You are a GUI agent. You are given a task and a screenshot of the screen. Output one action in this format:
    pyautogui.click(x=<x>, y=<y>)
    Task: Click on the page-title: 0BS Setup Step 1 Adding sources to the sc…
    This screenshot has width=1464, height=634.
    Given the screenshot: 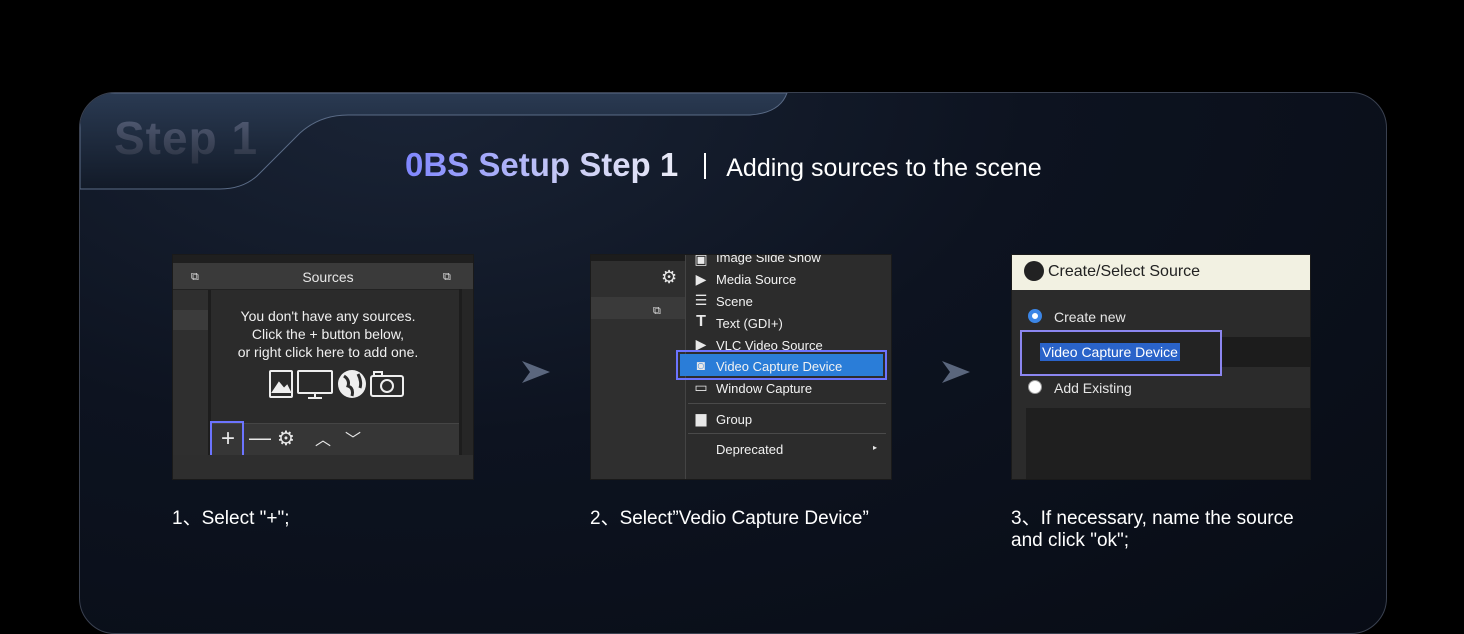 What is the action you would take?
    pyautogui.click(x=723, y=165)
    